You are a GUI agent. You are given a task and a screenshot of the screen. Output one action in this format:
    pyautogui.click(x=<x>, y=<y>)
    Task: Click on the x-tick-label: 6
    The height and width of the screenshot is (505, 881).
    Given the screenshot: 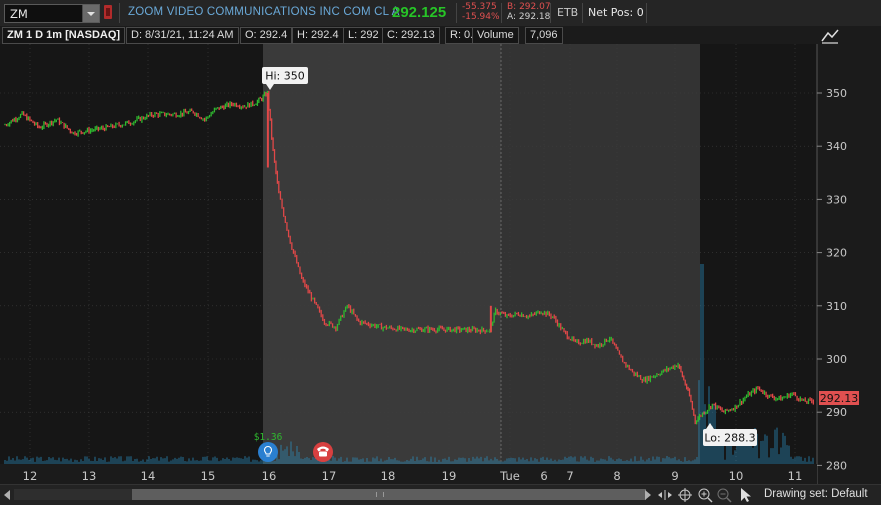 What is the action you would take?
    pyautogui.click(x=543, y=476)
    